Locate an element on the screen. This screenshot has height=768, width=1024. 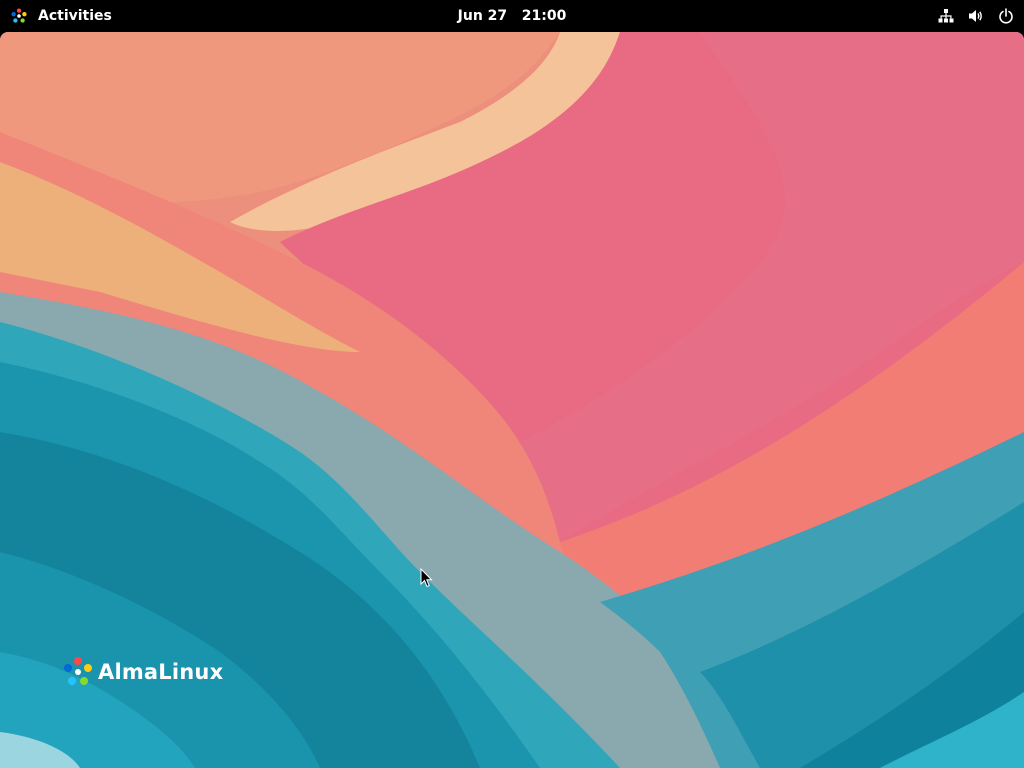
brand-text: AlmaLinux is located at coordinates (161, 672).